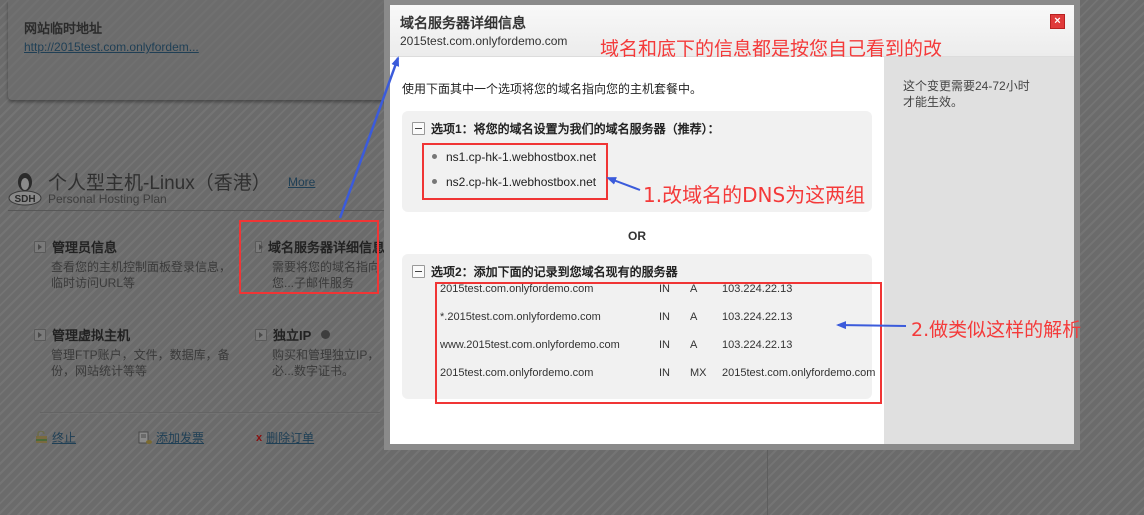  What do you see at coordinates (159, 183) in the screenshot?
I see `plan-title: 个人型主机-Linux（香港）` at bounding box center [159, 183].